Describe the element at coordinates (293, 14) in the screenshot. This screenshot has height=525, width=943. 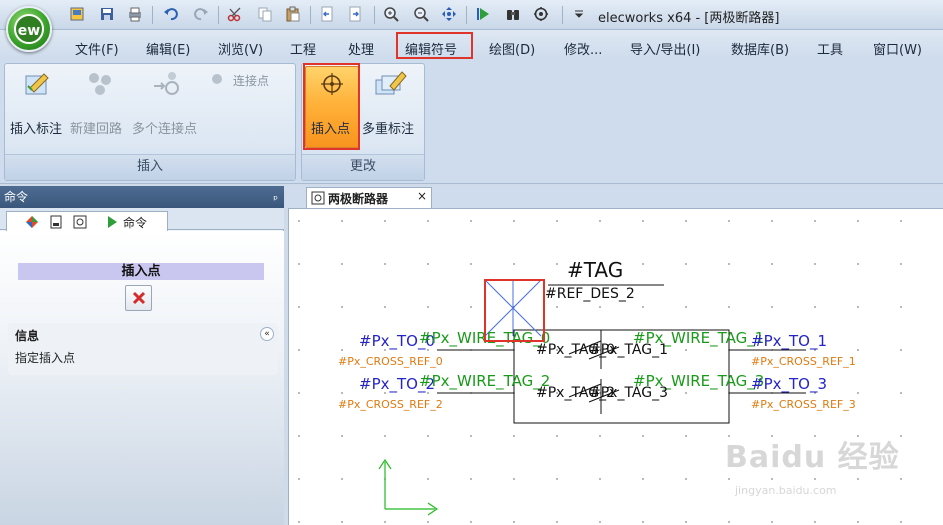
I see `paste-icon` at that location.